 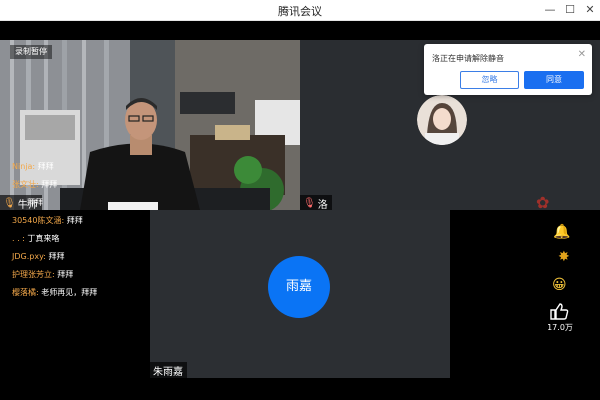 I want to click on close-icon: ✕, so click(x=582, y=54).